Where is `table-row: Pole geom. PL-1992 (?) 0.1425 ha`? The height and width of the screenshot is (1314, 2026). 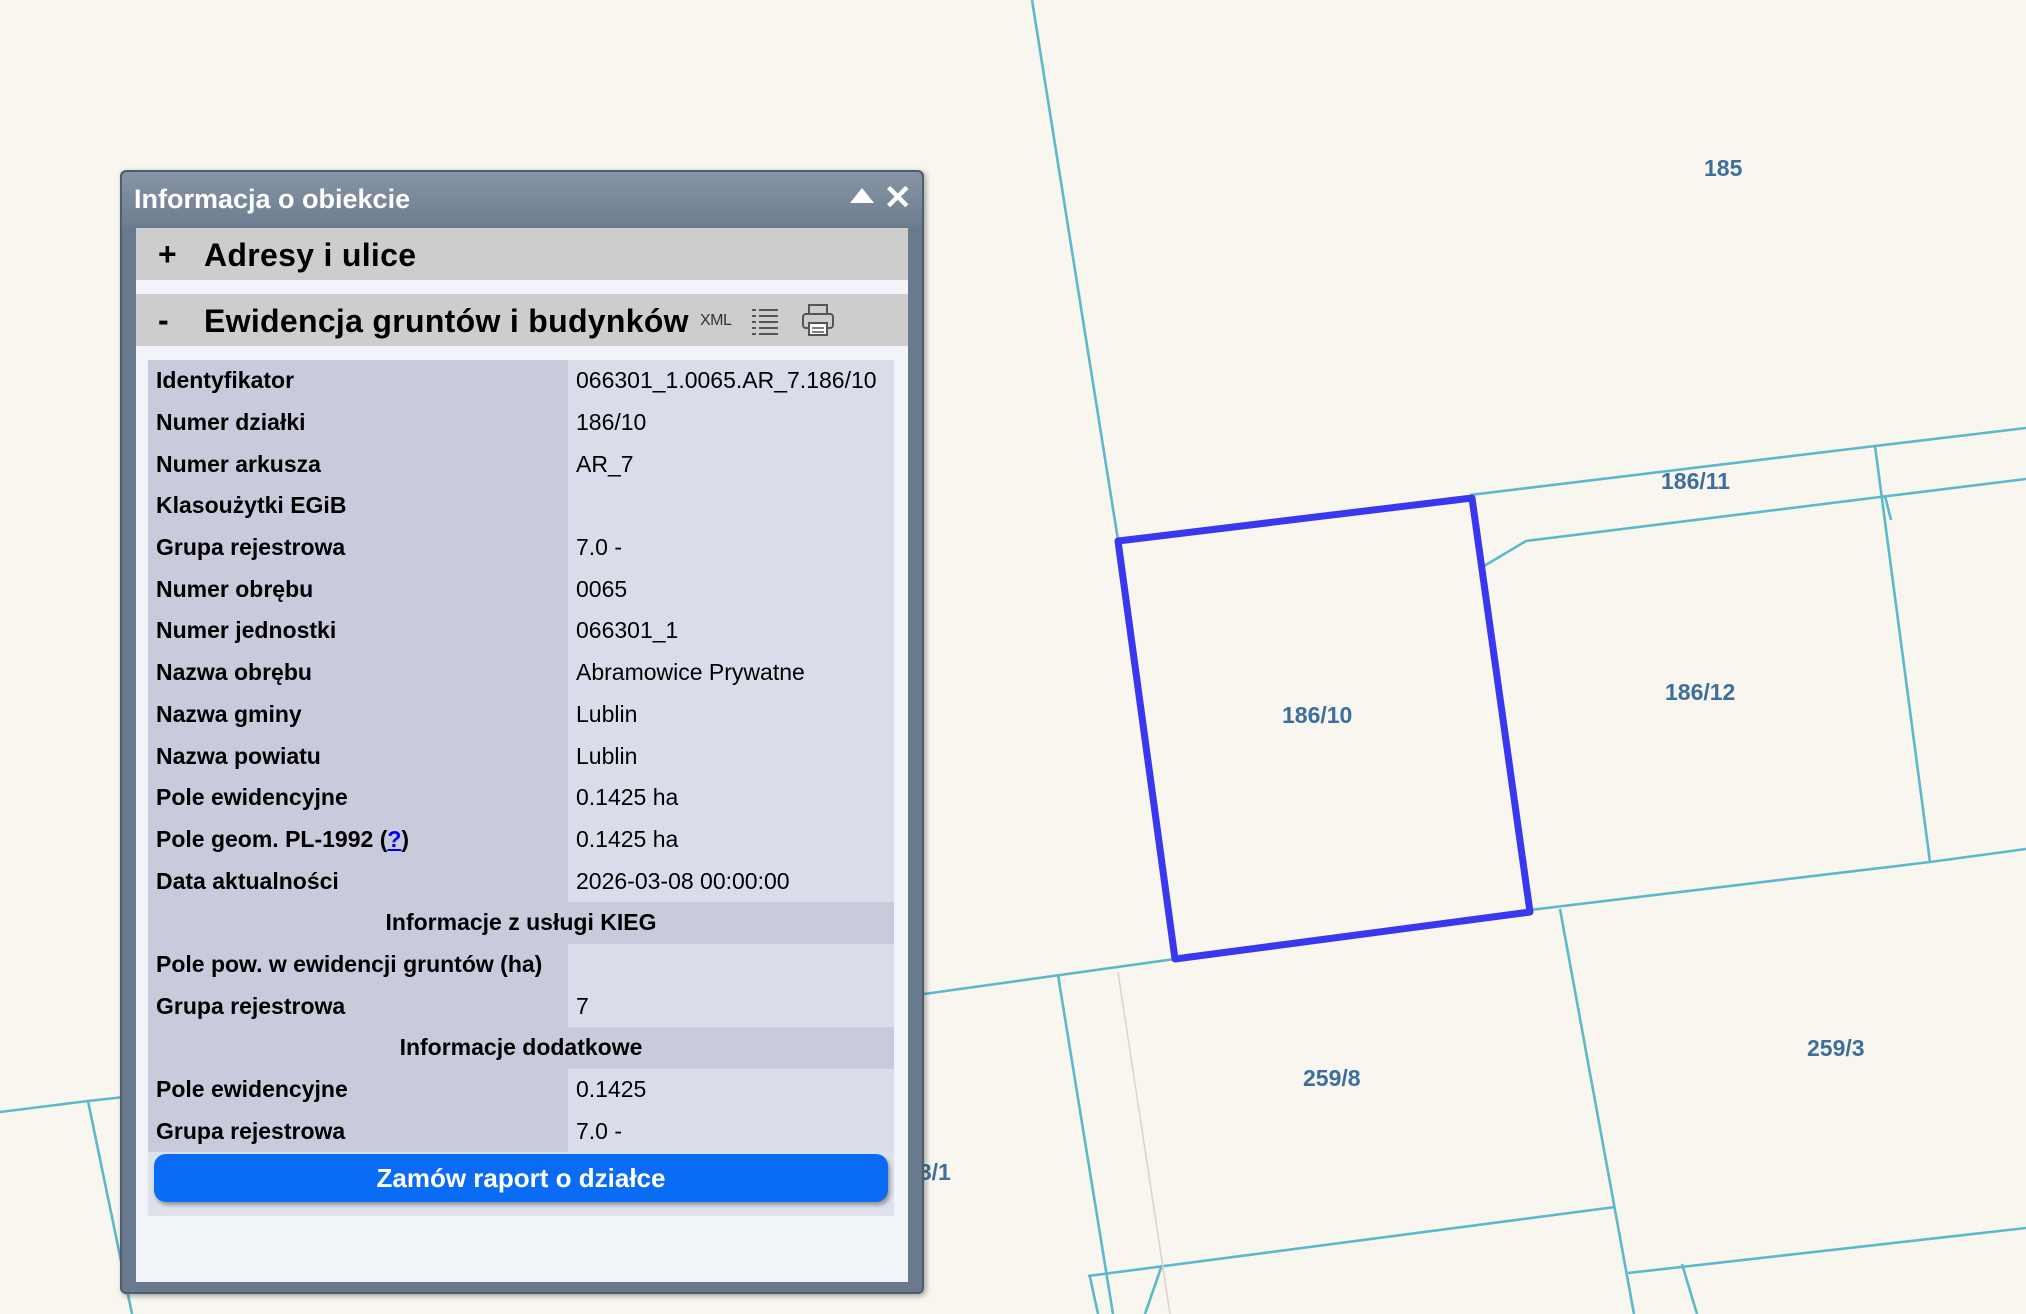
table-row: Pole geom. PL-1992 (?) 0.1425 ha is located at coordinates (521, 839).